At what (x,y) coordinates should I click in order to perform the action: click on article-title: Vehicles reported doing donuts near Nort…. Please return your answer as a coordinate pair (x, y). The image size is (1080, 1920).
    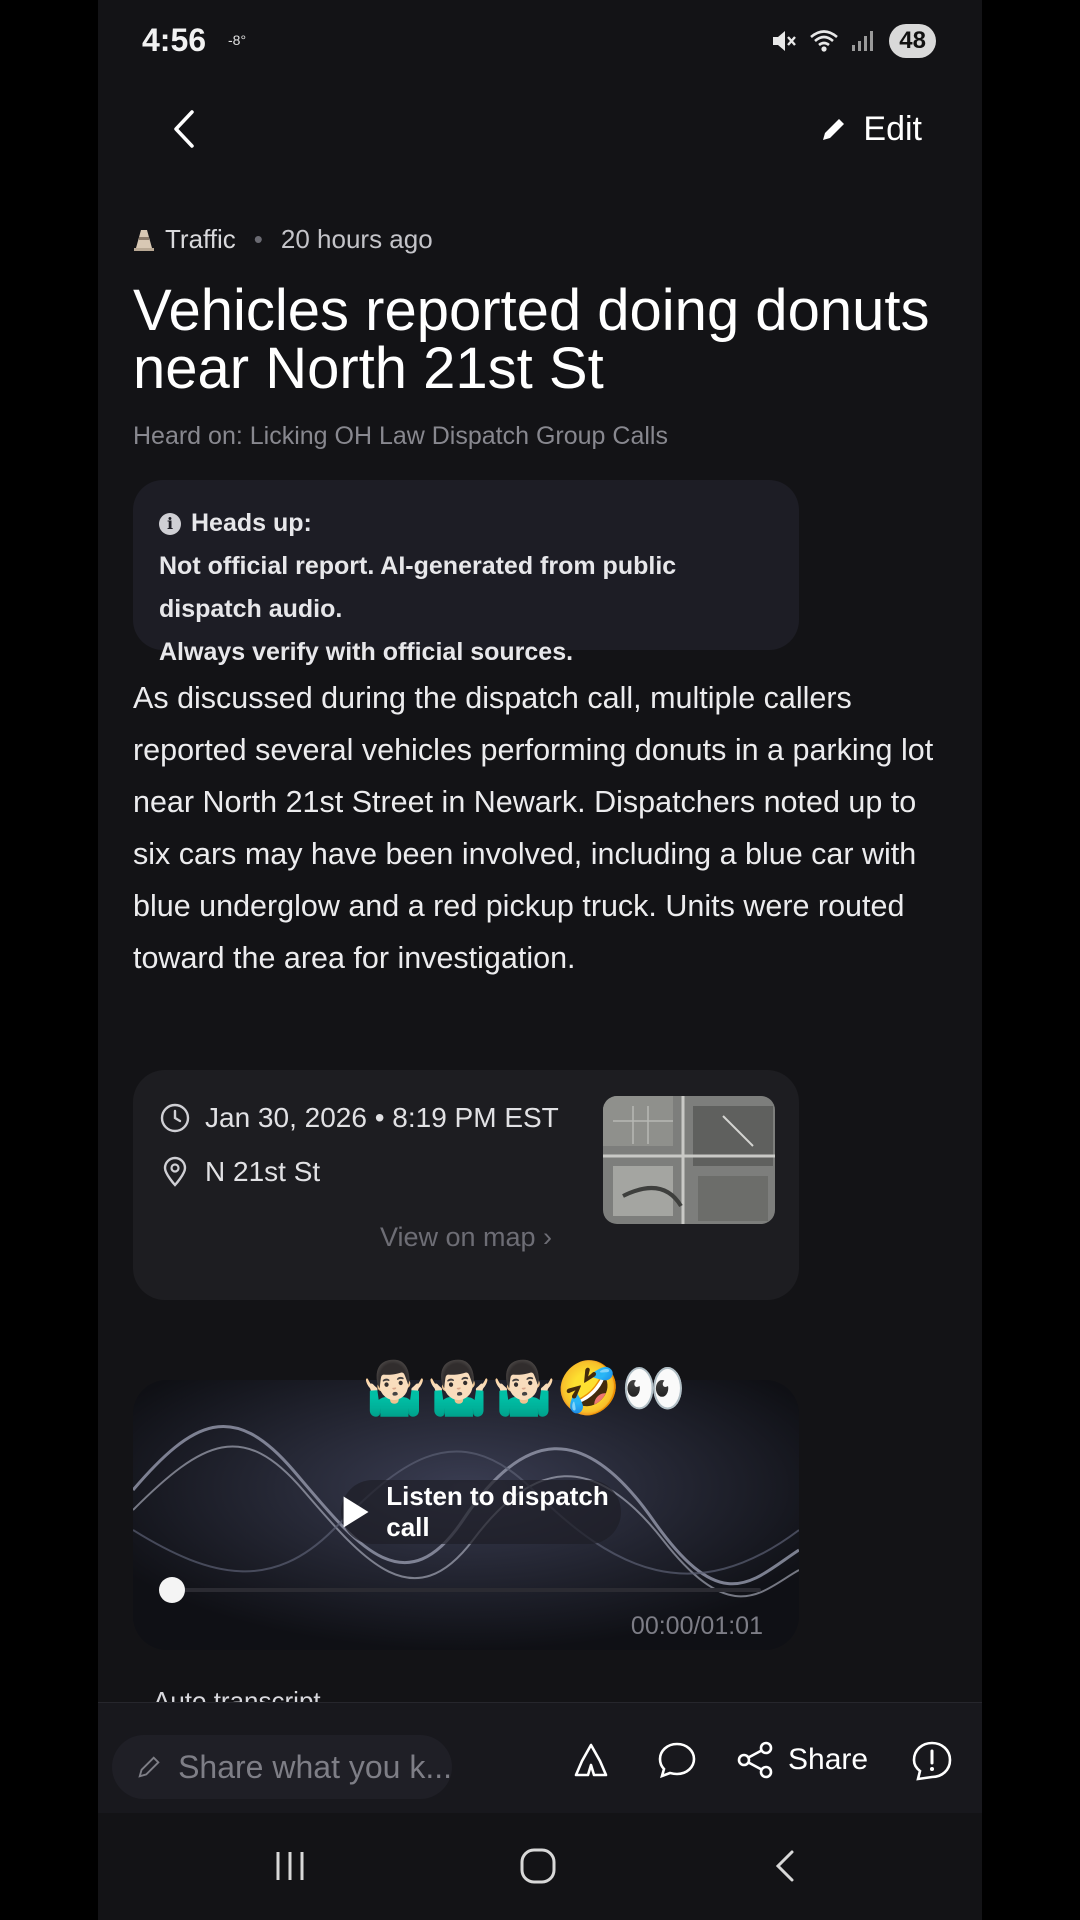
    Looking at the image, I should click on (531, 339).